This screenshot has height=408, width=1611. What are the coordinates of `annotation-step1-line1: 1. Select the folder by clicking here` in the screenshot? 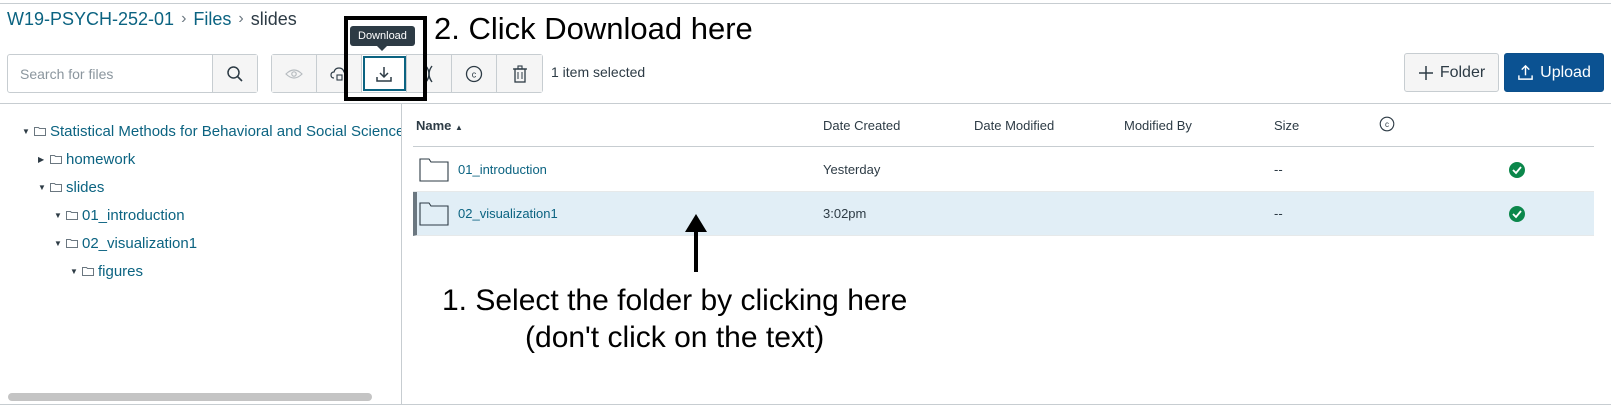 It's located at (675, 300).